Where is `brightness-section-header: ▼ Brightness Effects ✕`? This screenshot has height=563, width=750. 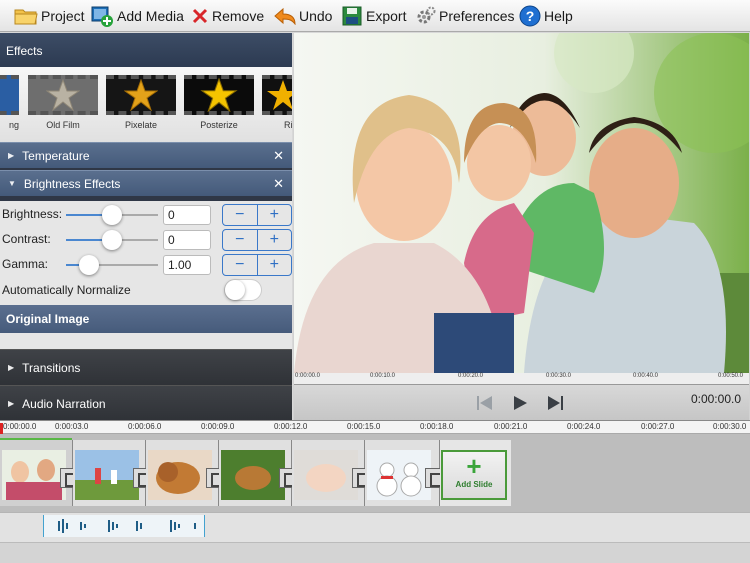 brightness-section-header: ▼ Brightness Effects ✕ is located at coordinates (146, 183).